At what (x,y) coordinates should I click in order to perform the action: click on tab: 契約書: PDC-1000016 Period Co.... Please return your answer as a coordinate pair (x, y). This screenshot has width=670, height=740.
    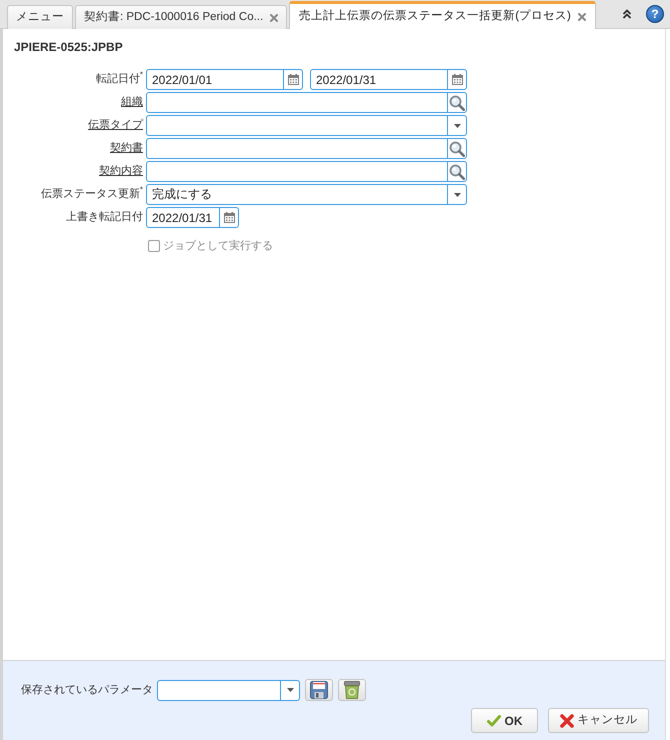
    Looking at the image, I should click on (181, 17).